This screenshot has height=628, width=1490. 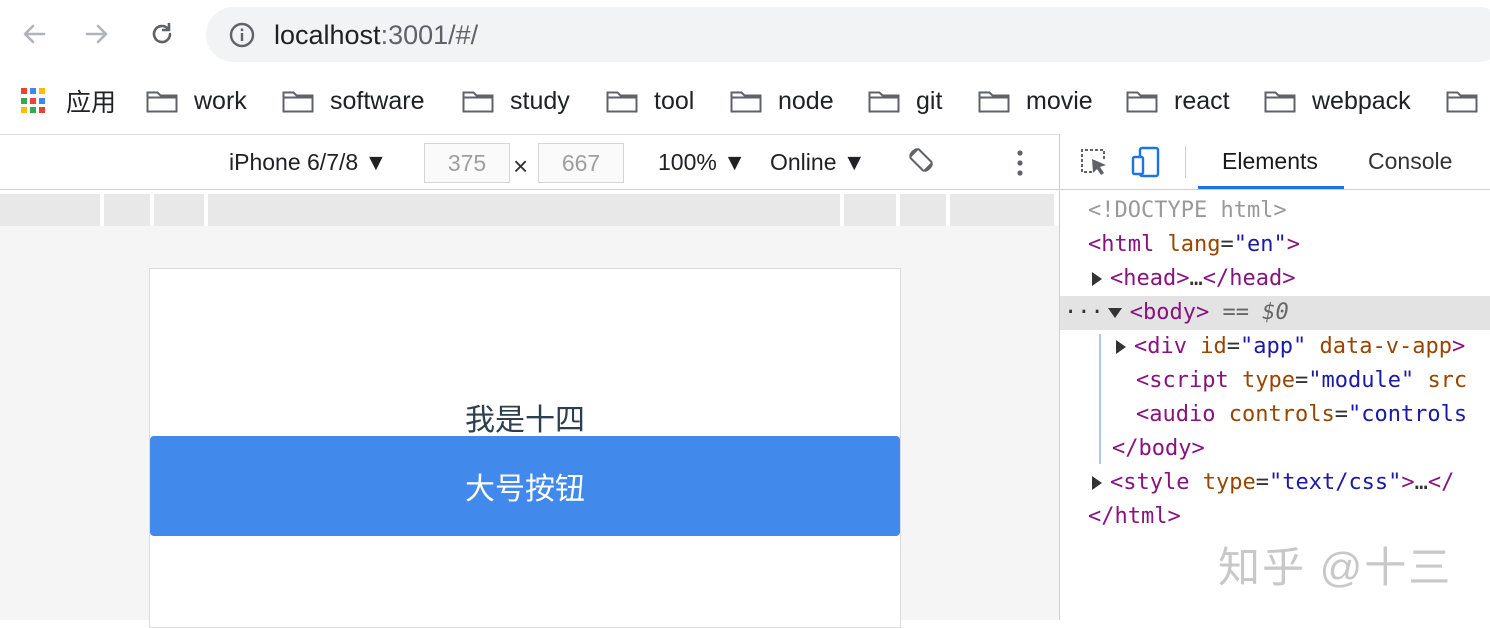 What do you see at coordinates (525, 486) in the screenshot?
I see `large-button: 大号按钮` at bounding box center [525, 486].